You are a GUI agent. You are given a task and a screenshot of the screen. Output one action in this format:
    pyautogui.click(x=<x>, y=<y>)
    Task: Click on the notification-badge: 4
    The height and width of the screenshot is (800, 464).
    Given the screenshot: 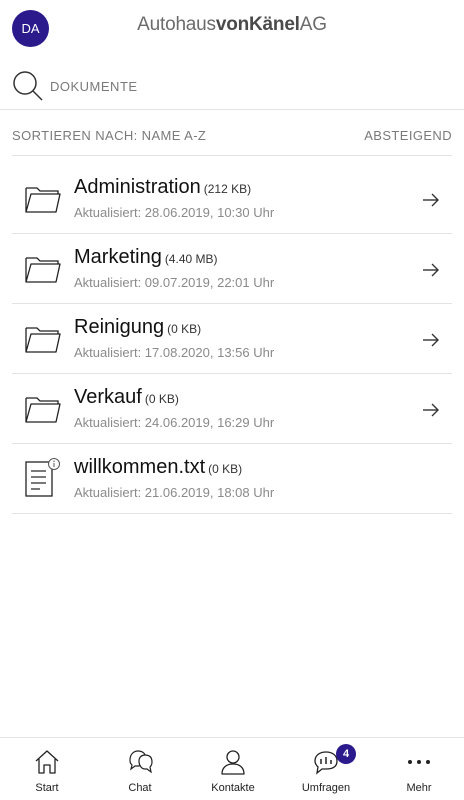 What is the action you would take?
    pyautogui.click(x=346, y=754)
    